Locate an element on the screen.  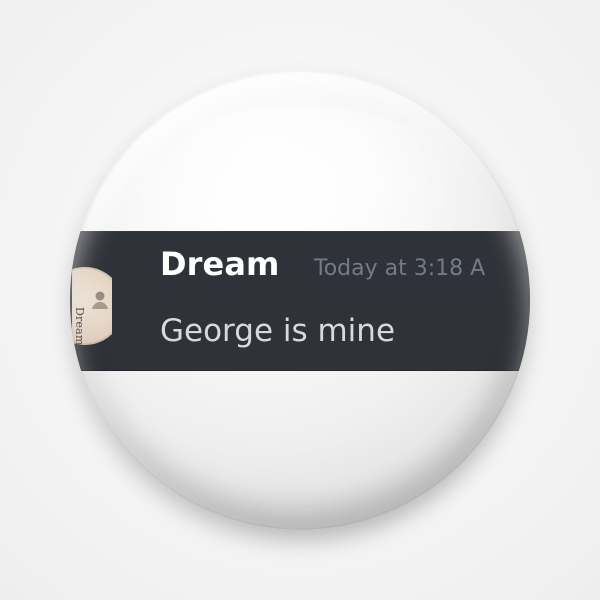
message-content: George is mine is located at coordinates (278, 331).